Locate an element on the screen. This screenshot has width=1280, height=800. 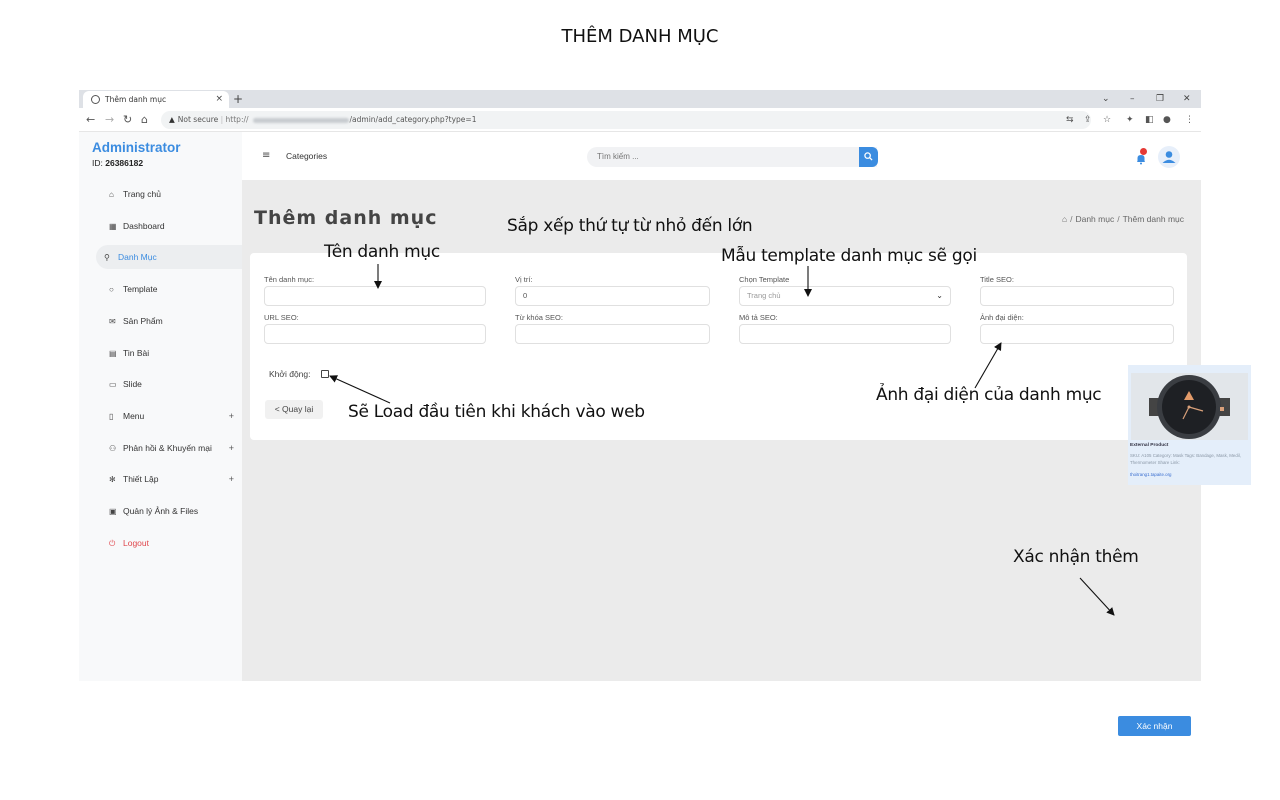
url-seo-field is located at coordinates (375, 334).